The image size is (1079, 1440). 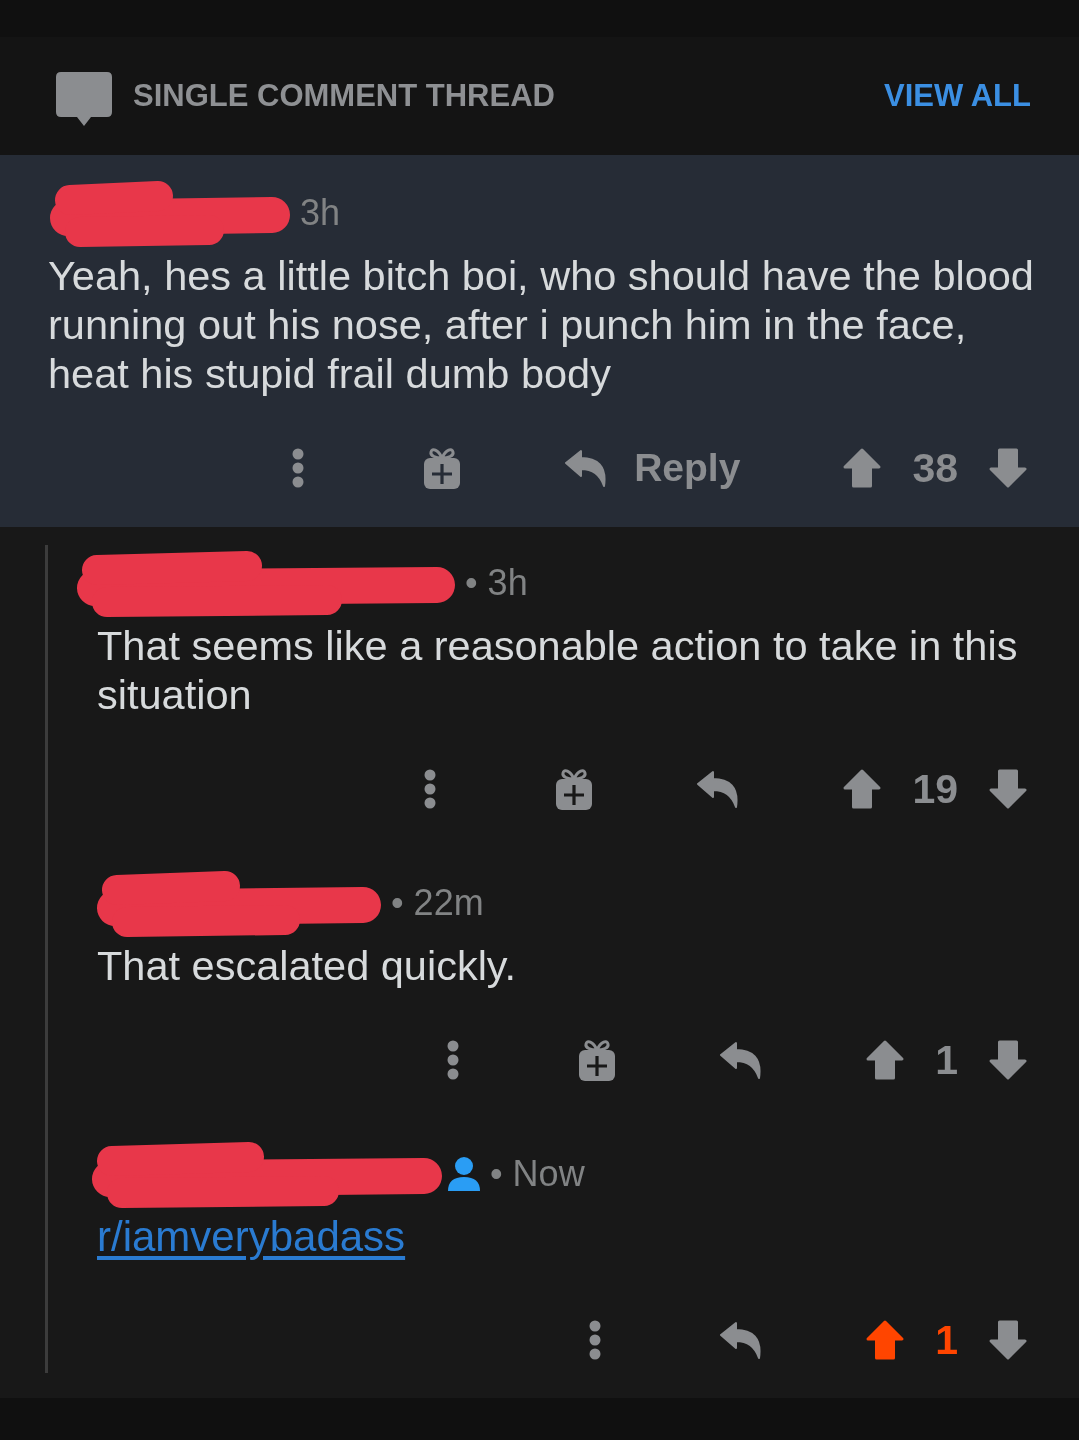 What do you see at coordinates (344, 96) in the screenshot?
I see `thread-title: SINGLE COMMENT THREAD` at bounding box center [344, 96].